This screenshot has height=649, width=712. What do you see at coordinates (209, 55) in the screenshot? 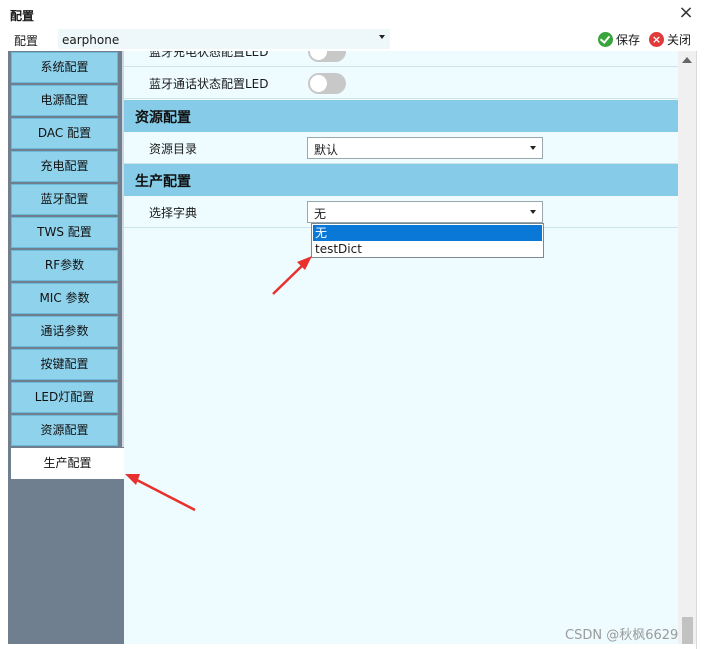
I see `setting-label: 蓝牙充电状态配置LED` at bounding box center [209, 55].